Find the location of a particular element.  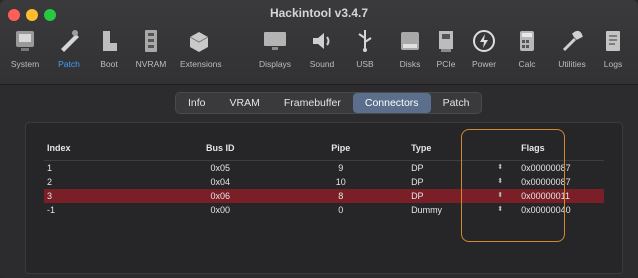

displays-icon is located at coordinates (275, 41).